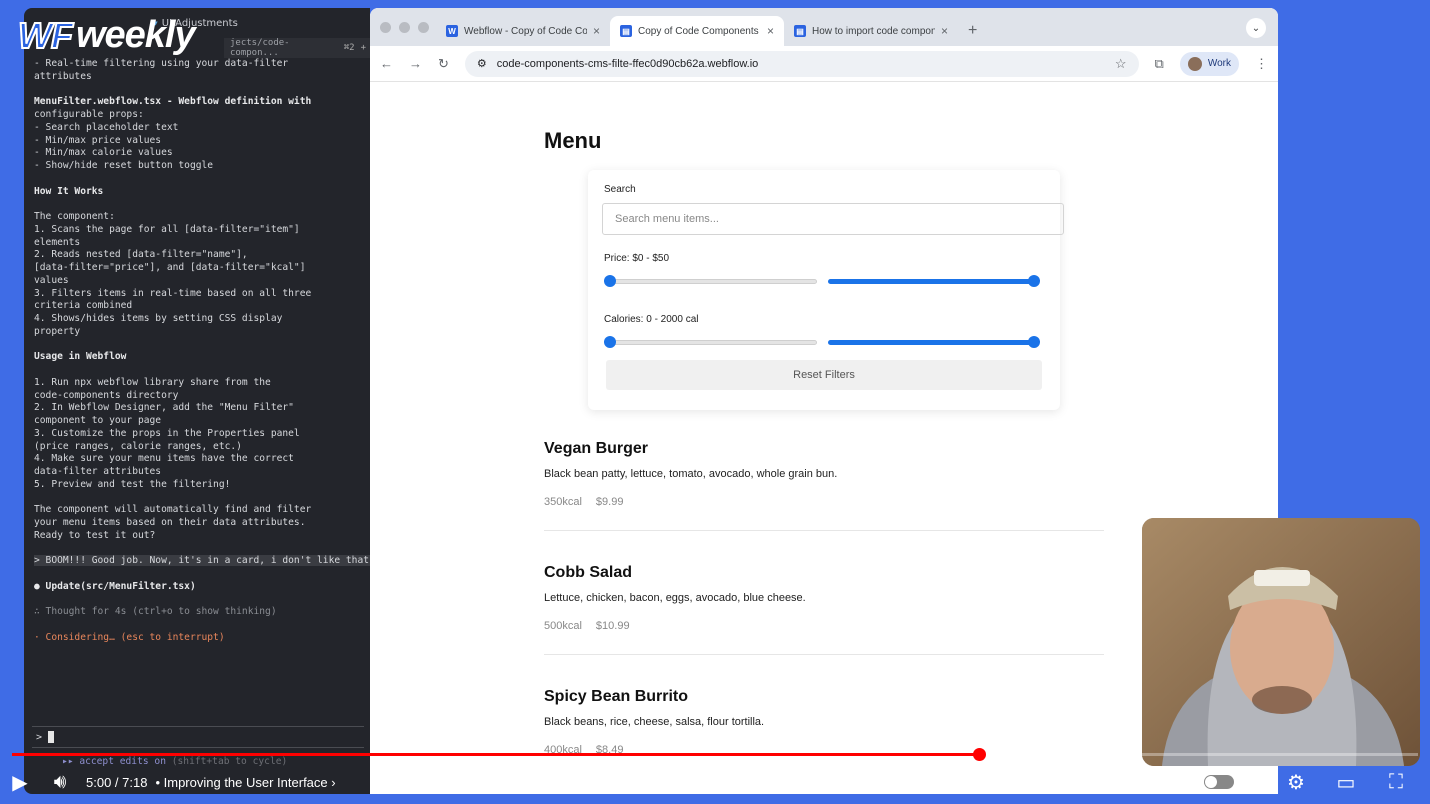  Describe the element at coordinates (1121, 64) in the screenshot. I see `bookmark-star-icon: ☆` at that location.